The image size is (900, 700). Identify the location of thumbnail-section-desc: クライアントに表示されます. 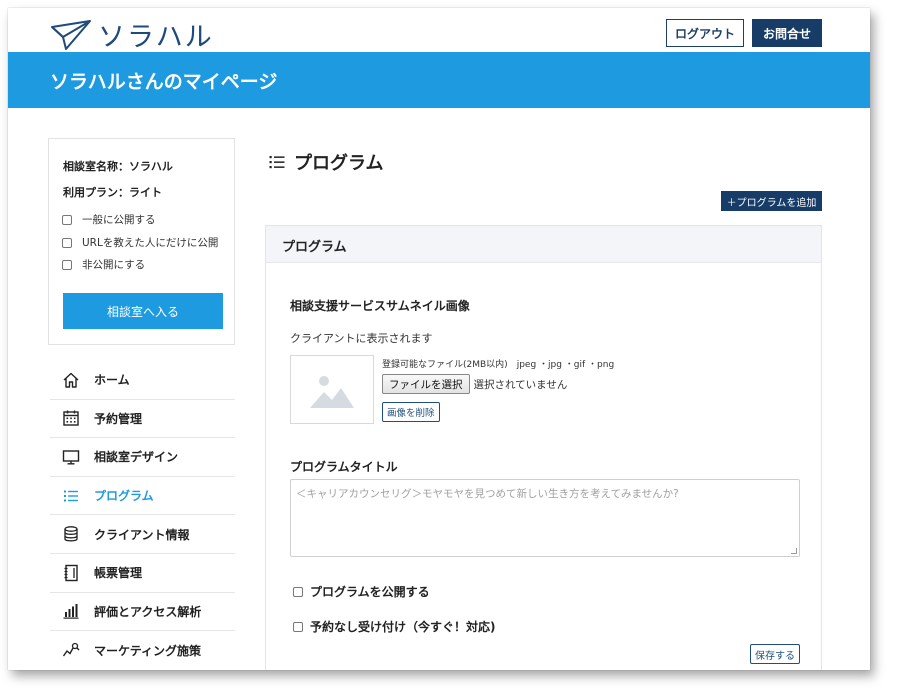
(361, 338).